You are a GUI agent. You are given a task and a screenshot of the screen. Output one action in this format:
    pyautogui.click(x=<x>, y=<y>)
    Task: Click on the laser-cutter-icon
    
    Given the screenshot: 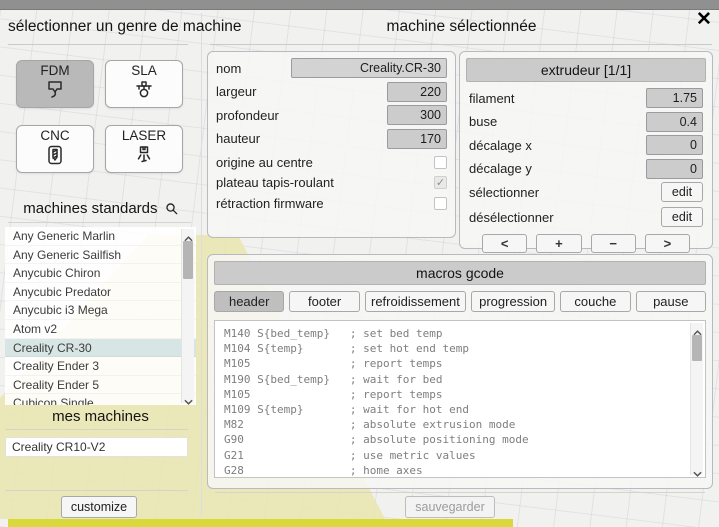 What is the action you would take?
    pyautogui.click(x=144, y=156)
    